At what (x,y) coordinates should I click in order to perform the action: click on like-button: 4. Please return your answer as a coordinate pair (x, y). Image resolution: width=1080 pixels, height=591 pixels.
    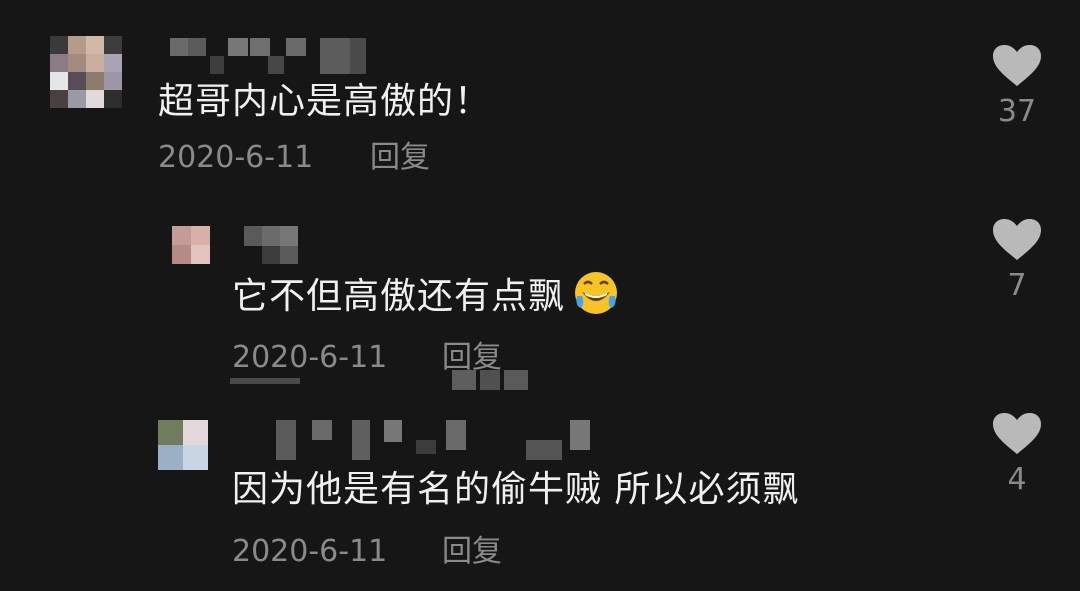
    Looking at the image, I should click on (1017, 455).